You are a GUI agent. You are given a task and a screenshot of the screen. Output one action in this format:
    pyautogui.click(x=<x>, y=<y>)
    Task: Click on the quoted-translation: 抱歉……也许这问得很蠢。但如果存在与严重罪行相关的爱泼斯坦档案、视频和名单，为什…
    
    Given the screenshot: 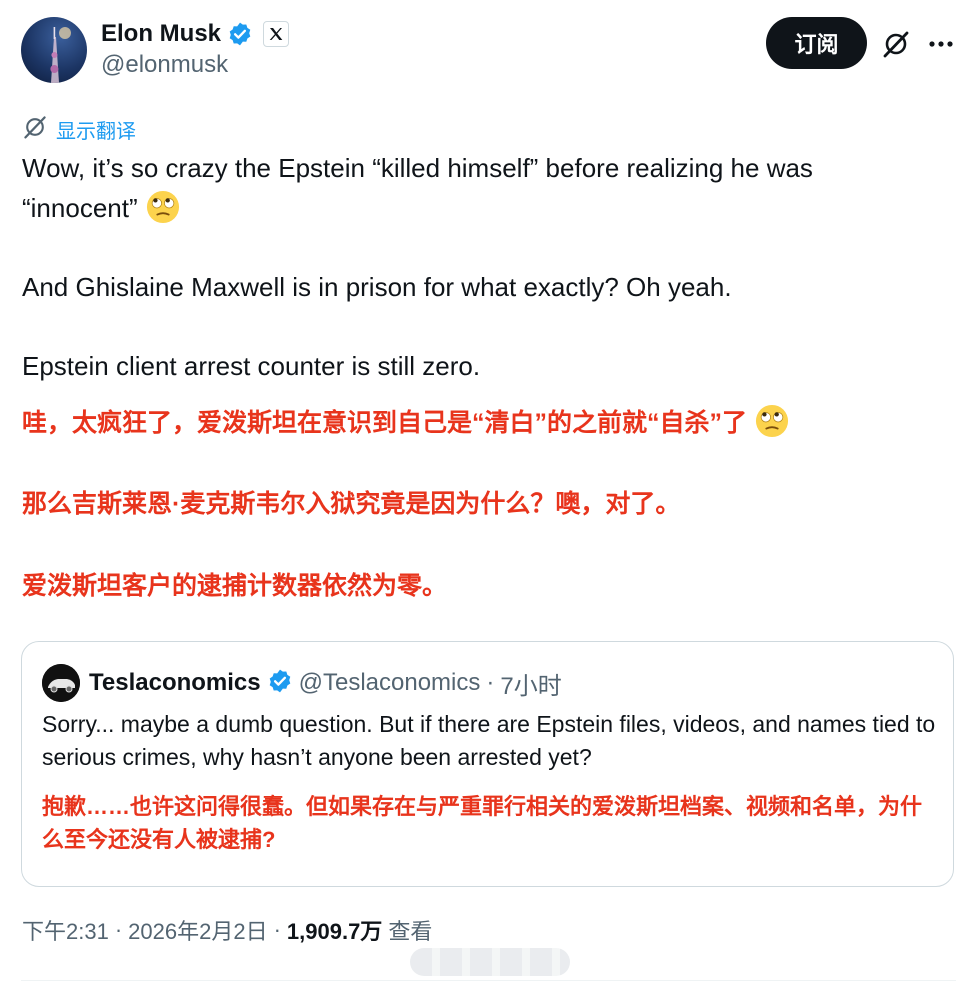 What is the action you would take?
    pyautogui.click(x=482, y=823)
    